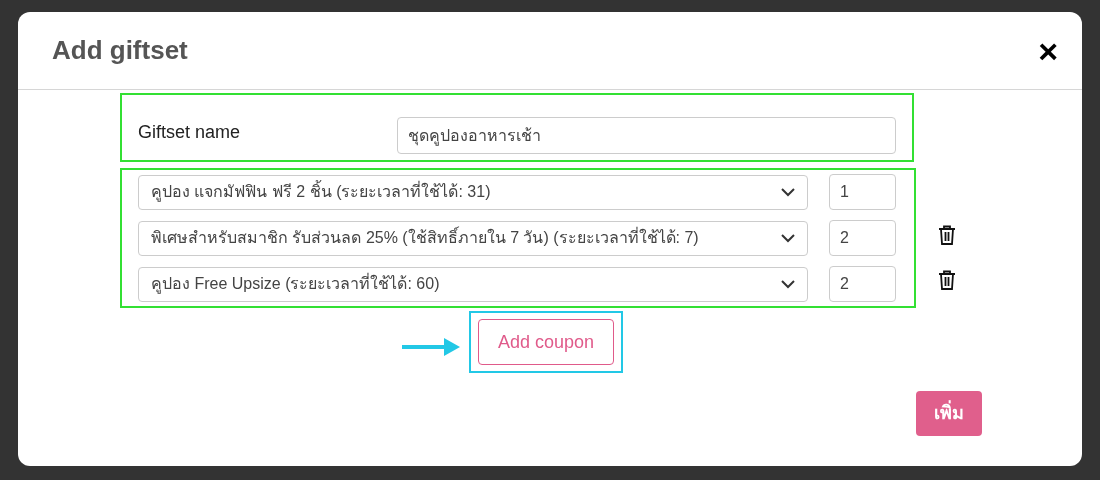 The image size is (1100, 480). What do you see at coordinates (431, 347) in the screenshot?
I see `arrow-icon` at bounding box center [431, 347].